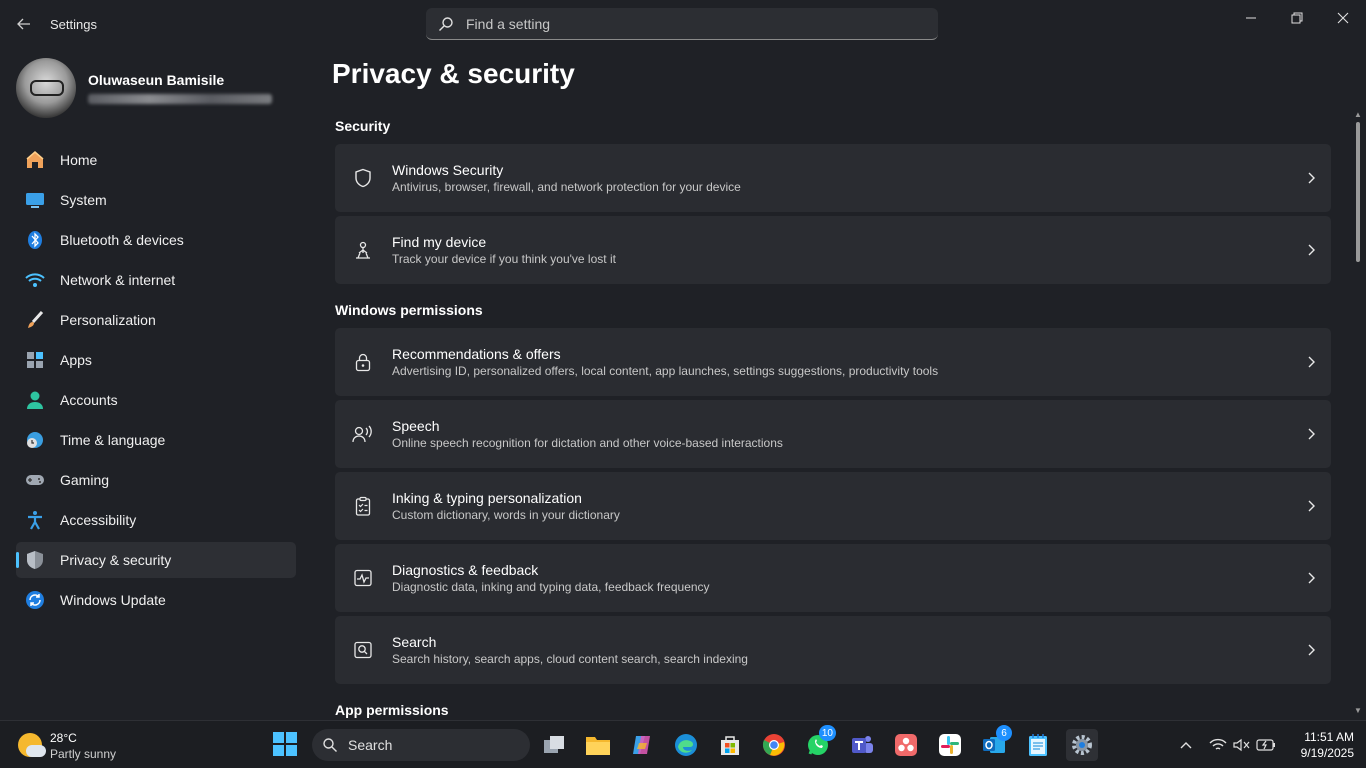 This screenshot has width=1366, height=768. I want to click on windows-logo-icon, so click(285, 744).